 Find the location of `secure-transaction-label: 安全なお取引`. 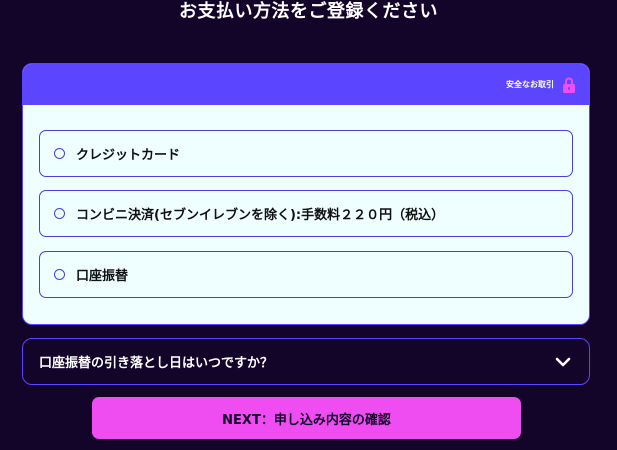

secure-transaction-label: 安全なお取引 is located at coordinates (530, 84).